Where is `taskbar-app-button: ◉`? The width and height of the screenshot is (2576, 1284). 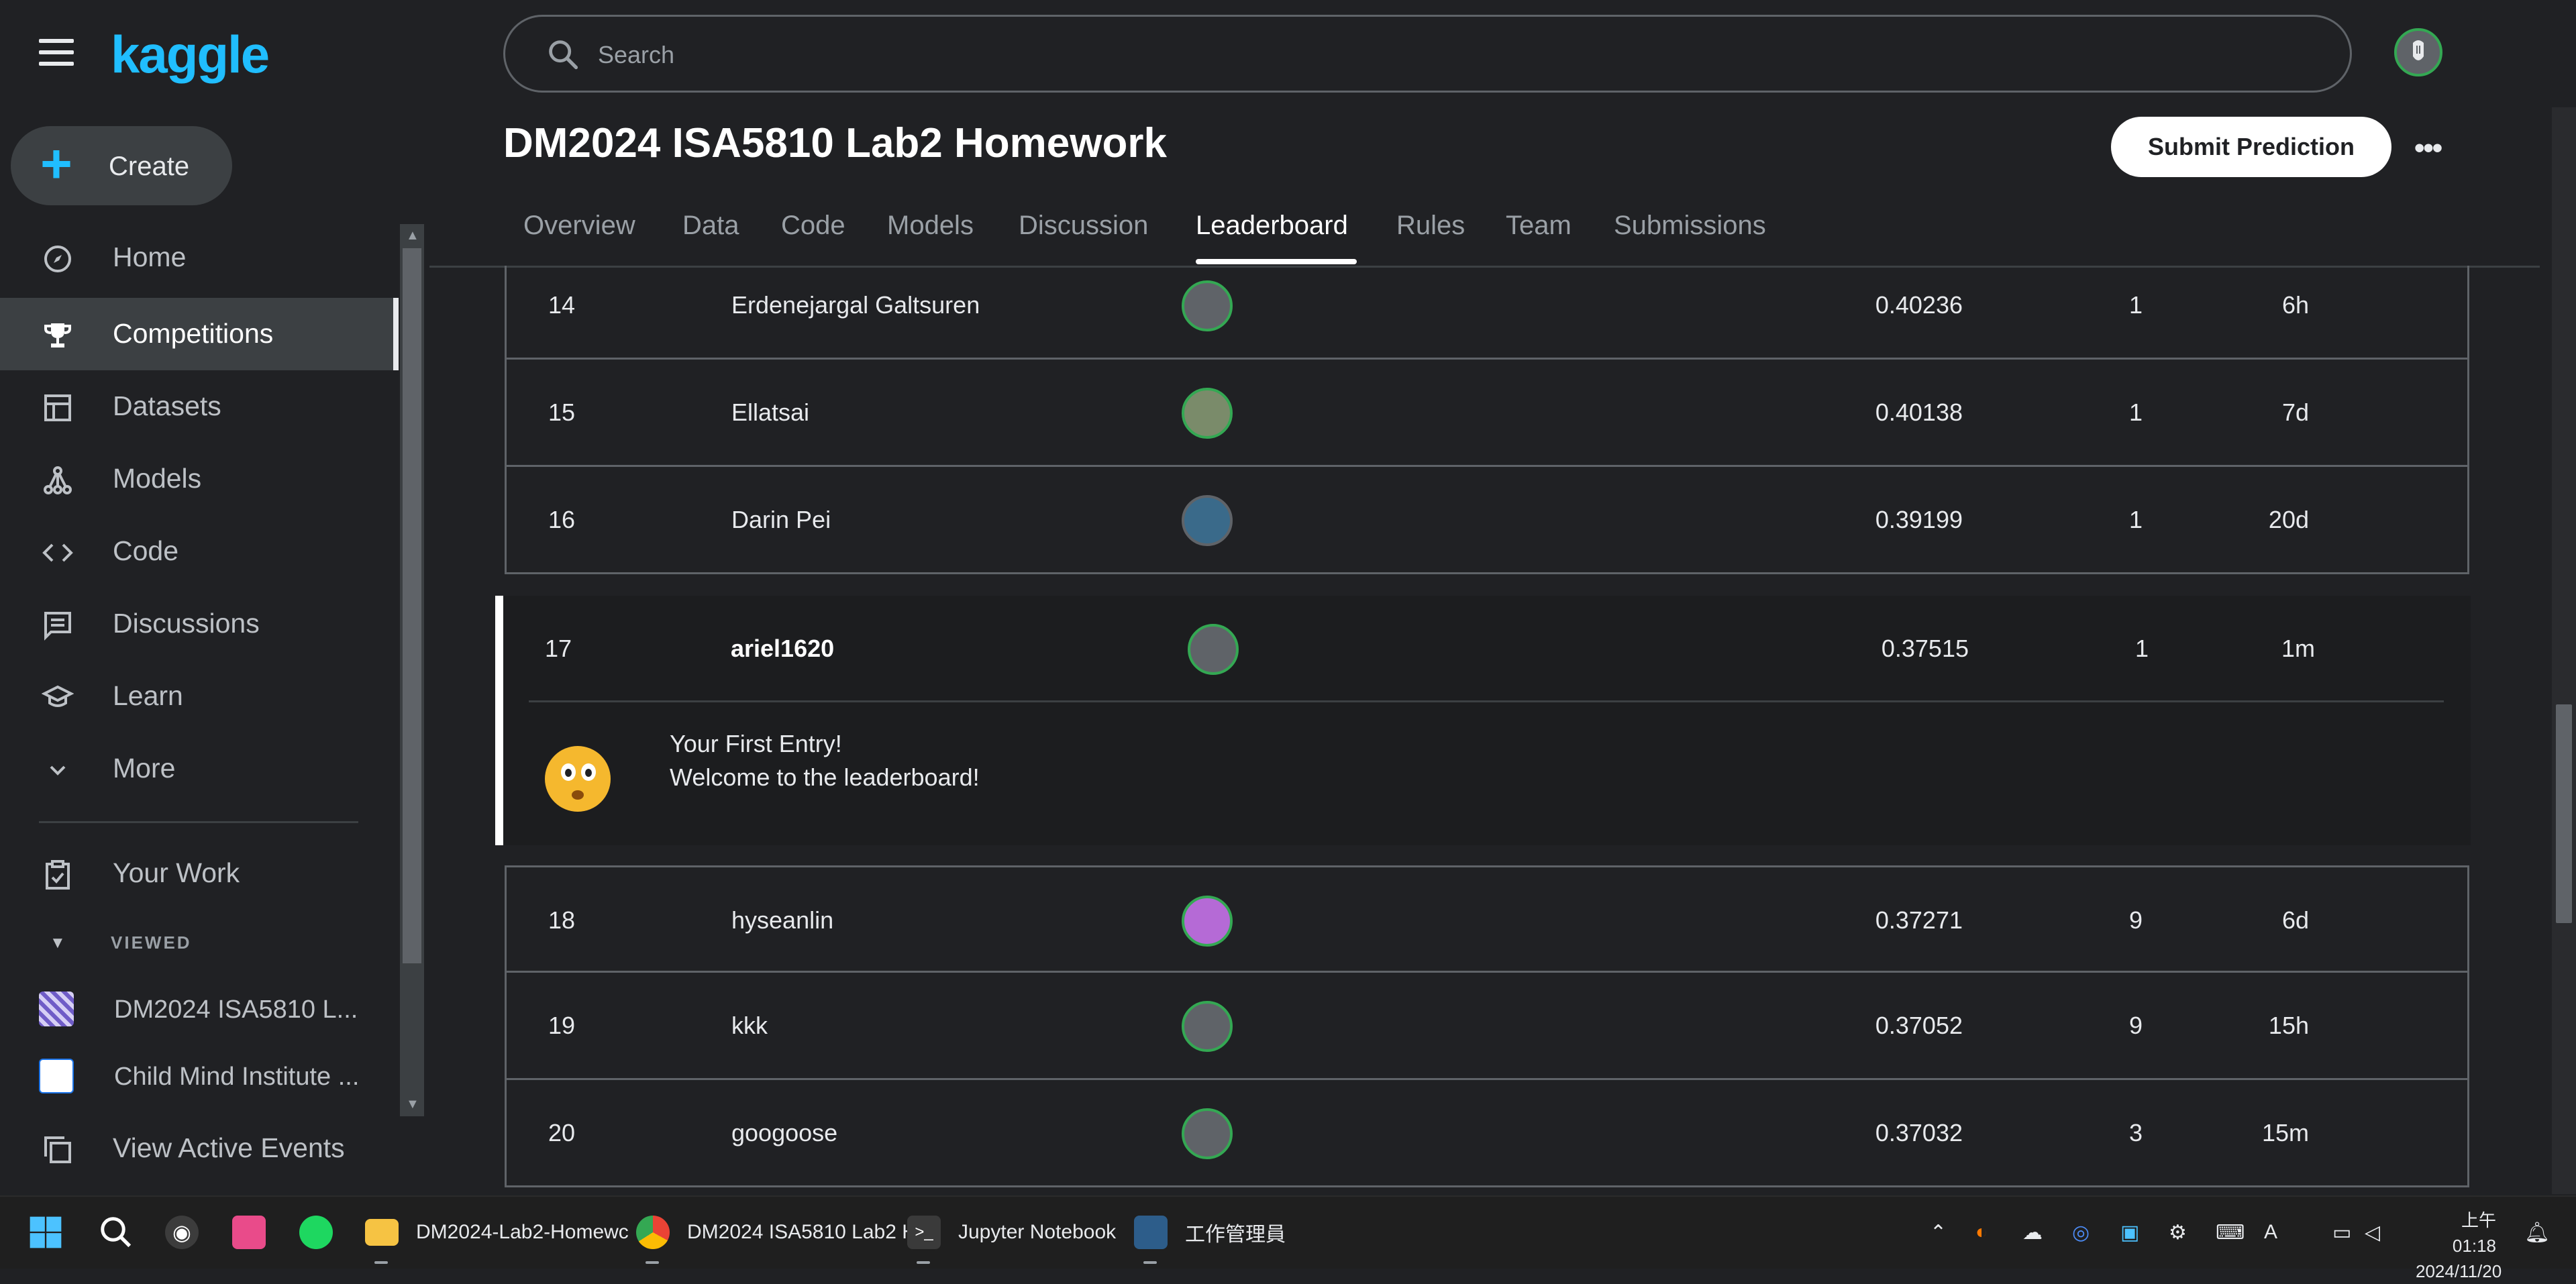 taskbar-app-button: ◉ is located at coordinates (182, 1232).